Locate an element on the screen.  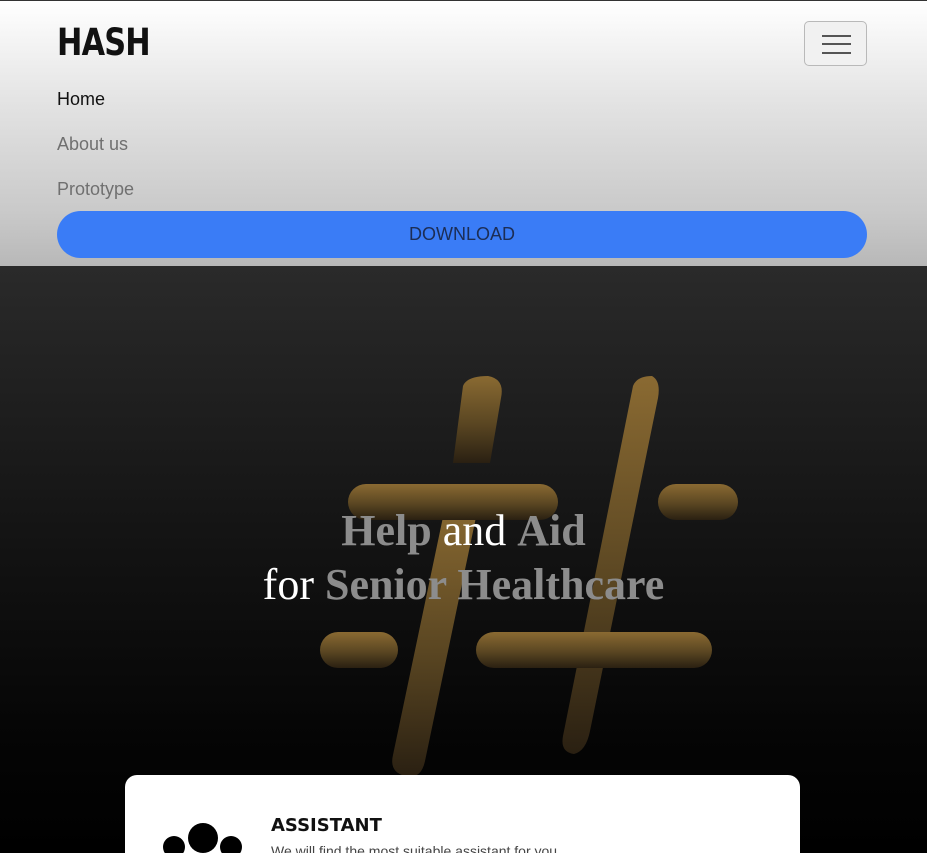
nav-link-about-us: About us is located at coordinates (92, 144).